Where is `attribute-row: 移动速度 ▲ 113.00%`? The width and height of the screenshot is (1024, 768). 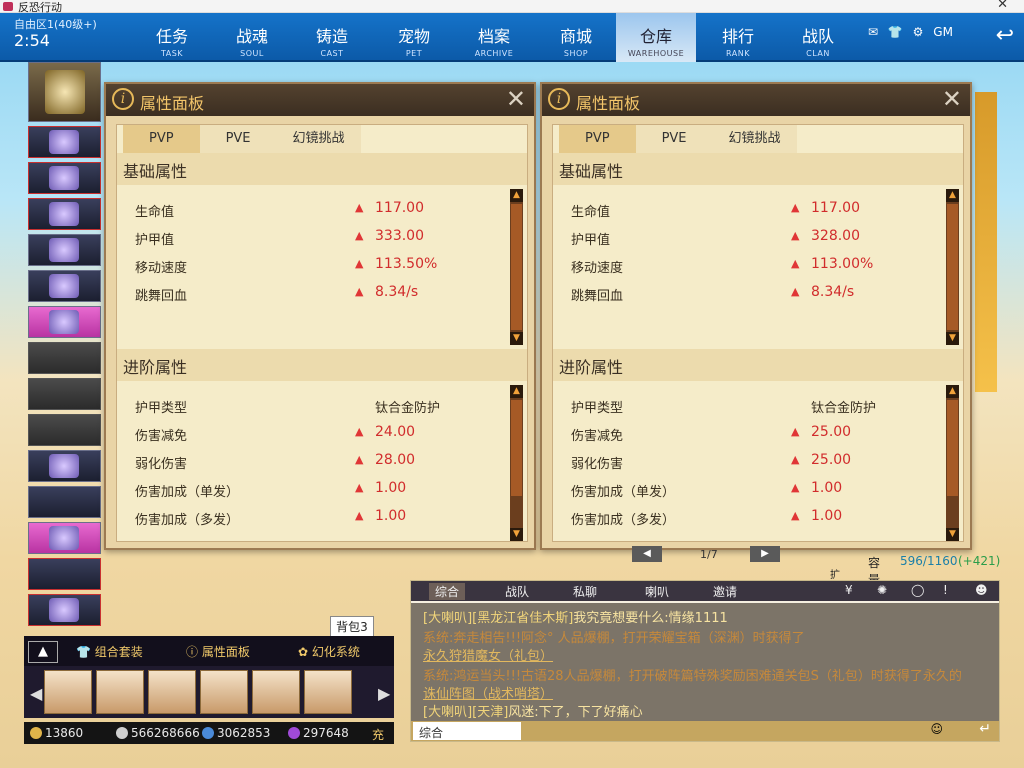
attribute-row: 移动速度 ▲ 113.00% is located at coordinates (758, 265).